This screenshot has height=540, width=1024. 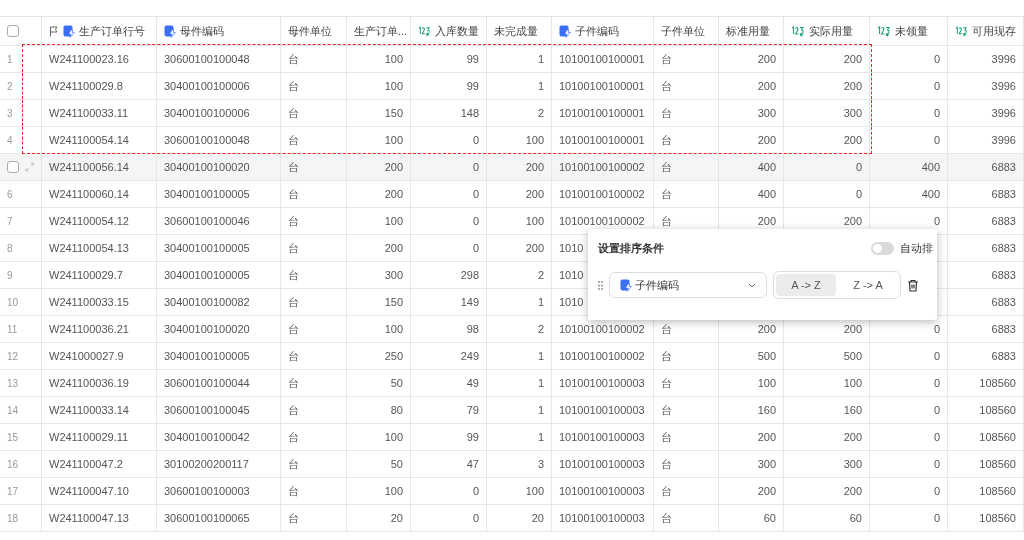 What do you see at coordinates (512, 221) in the screenshot?
I see `table-row: 7 W241100054.12 30600100100046 台 100 0 100 10100100100002 台 200 200 0 6883` at bounding box center [512, 221].